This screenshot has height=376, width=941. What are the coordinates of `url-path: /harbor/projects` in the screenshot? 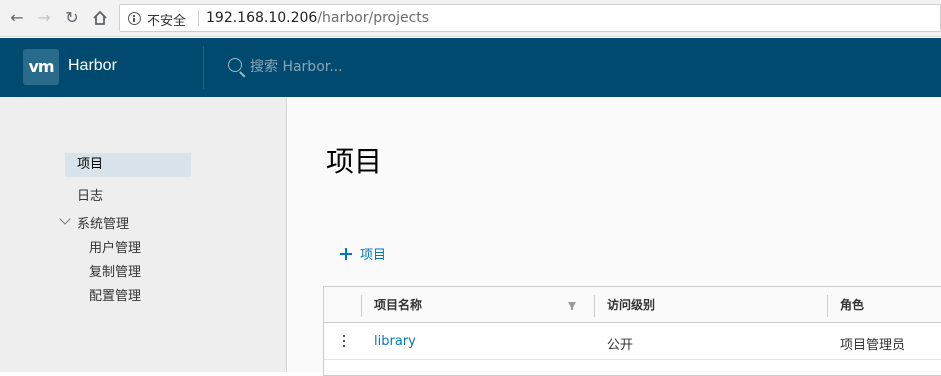 It's located at (373, 18).